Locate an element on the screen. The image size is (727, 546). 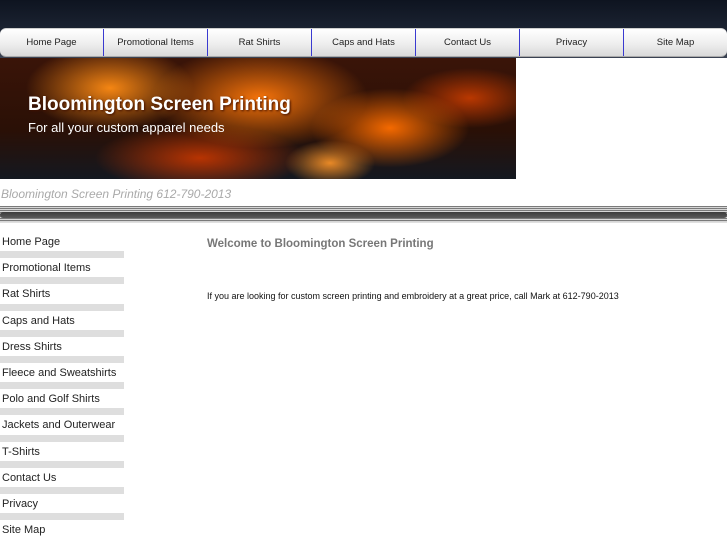
company-phone-subtitle: Bloomington Screen Printing 612-790-2013 is located at coordinates (116, 194).